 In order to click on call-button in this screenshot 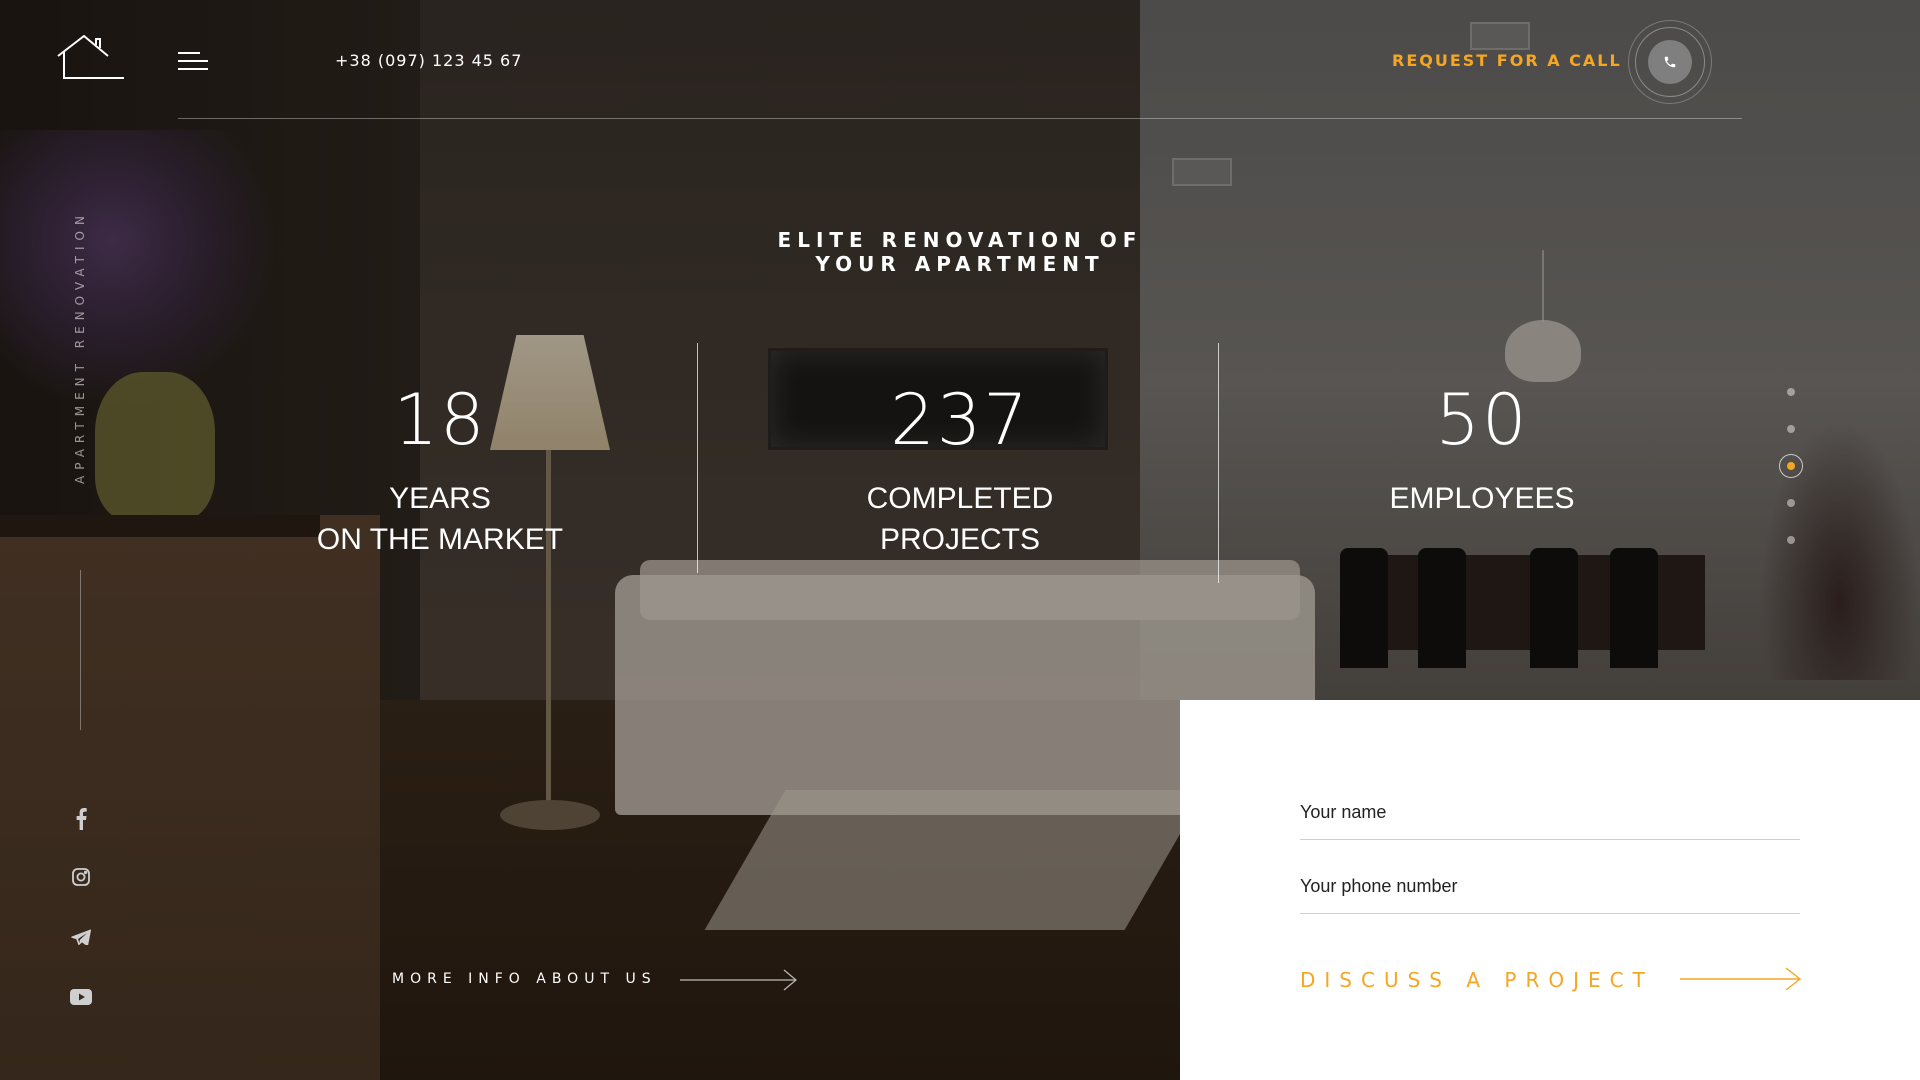, I will do `click(1670, 62)`.